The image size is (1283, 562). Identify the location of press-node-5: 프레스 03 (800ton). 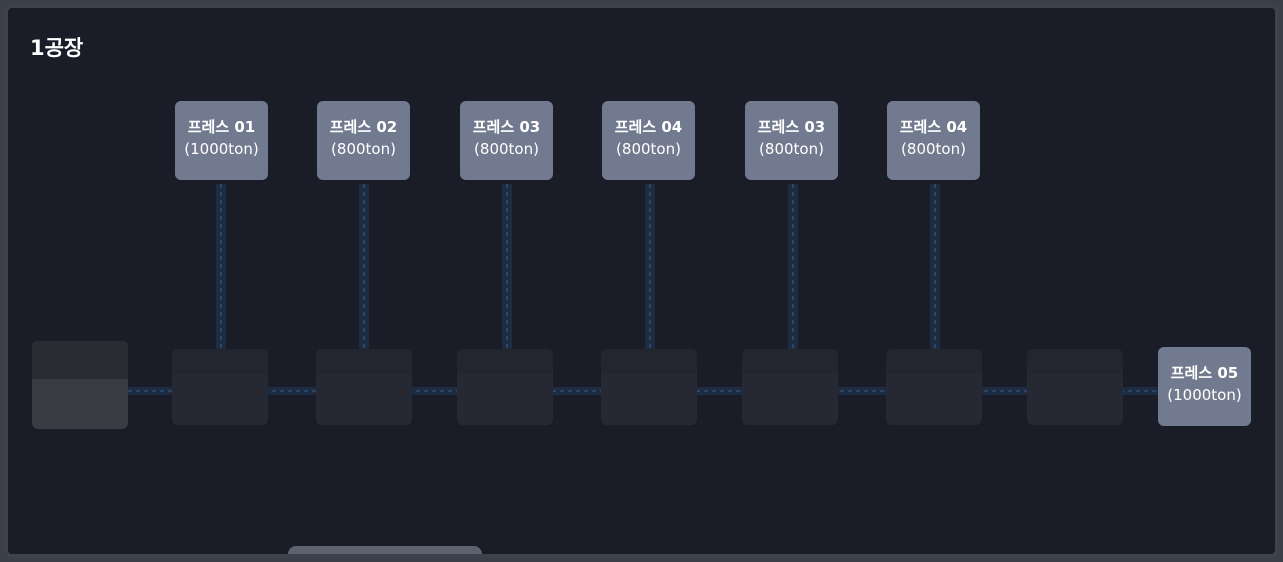
(791, 140).